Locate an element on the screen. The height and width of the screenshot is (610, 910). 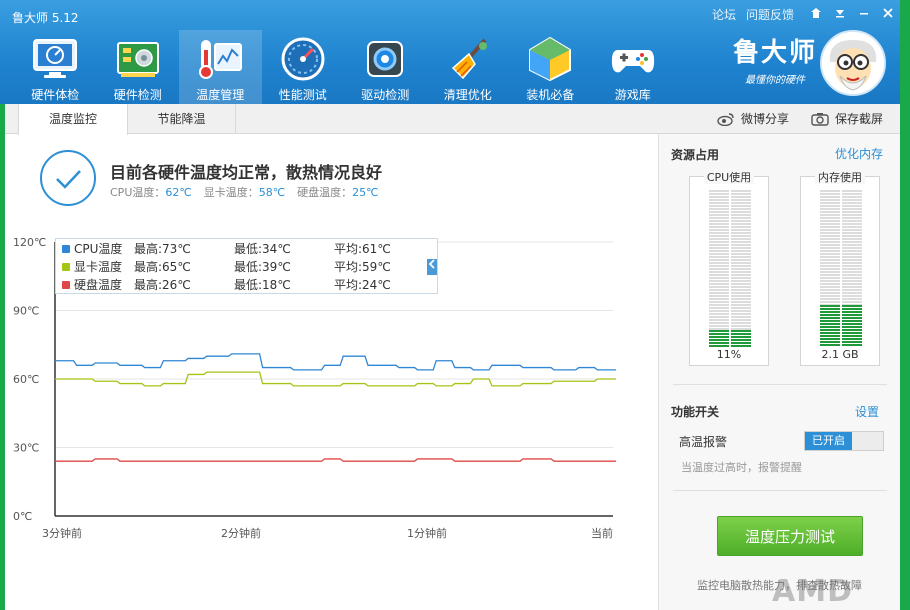
nav-label: 游戏库 is located at coordinates (632, 95).